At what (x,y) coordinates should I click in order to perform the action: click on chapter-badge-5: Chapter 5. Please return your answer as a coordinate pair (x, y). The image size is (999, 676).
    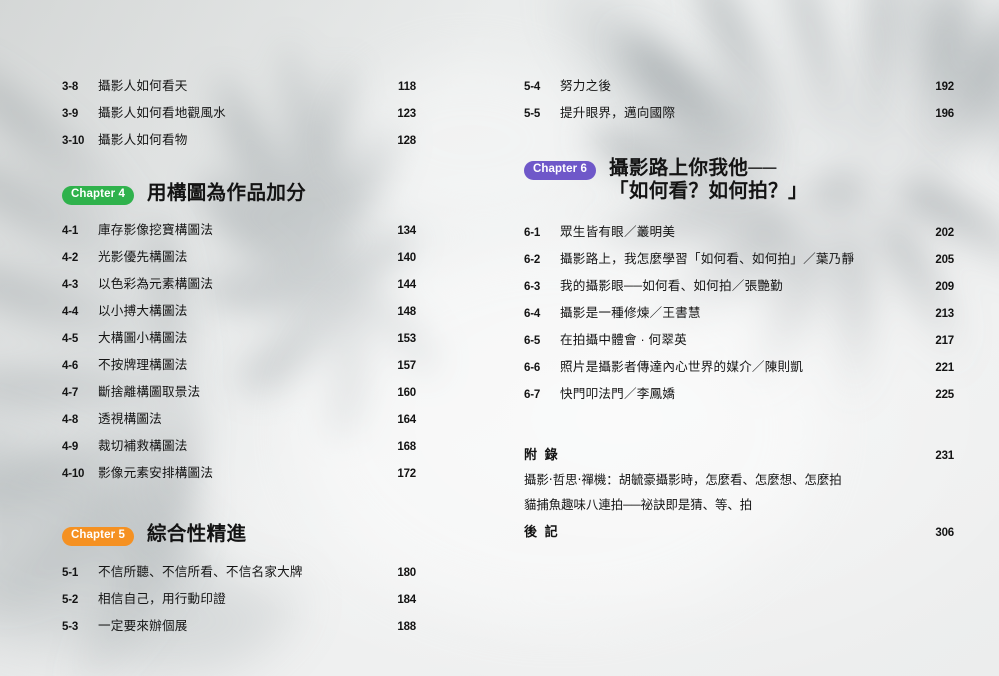
    Looking at the image, I should click on (98, 536).